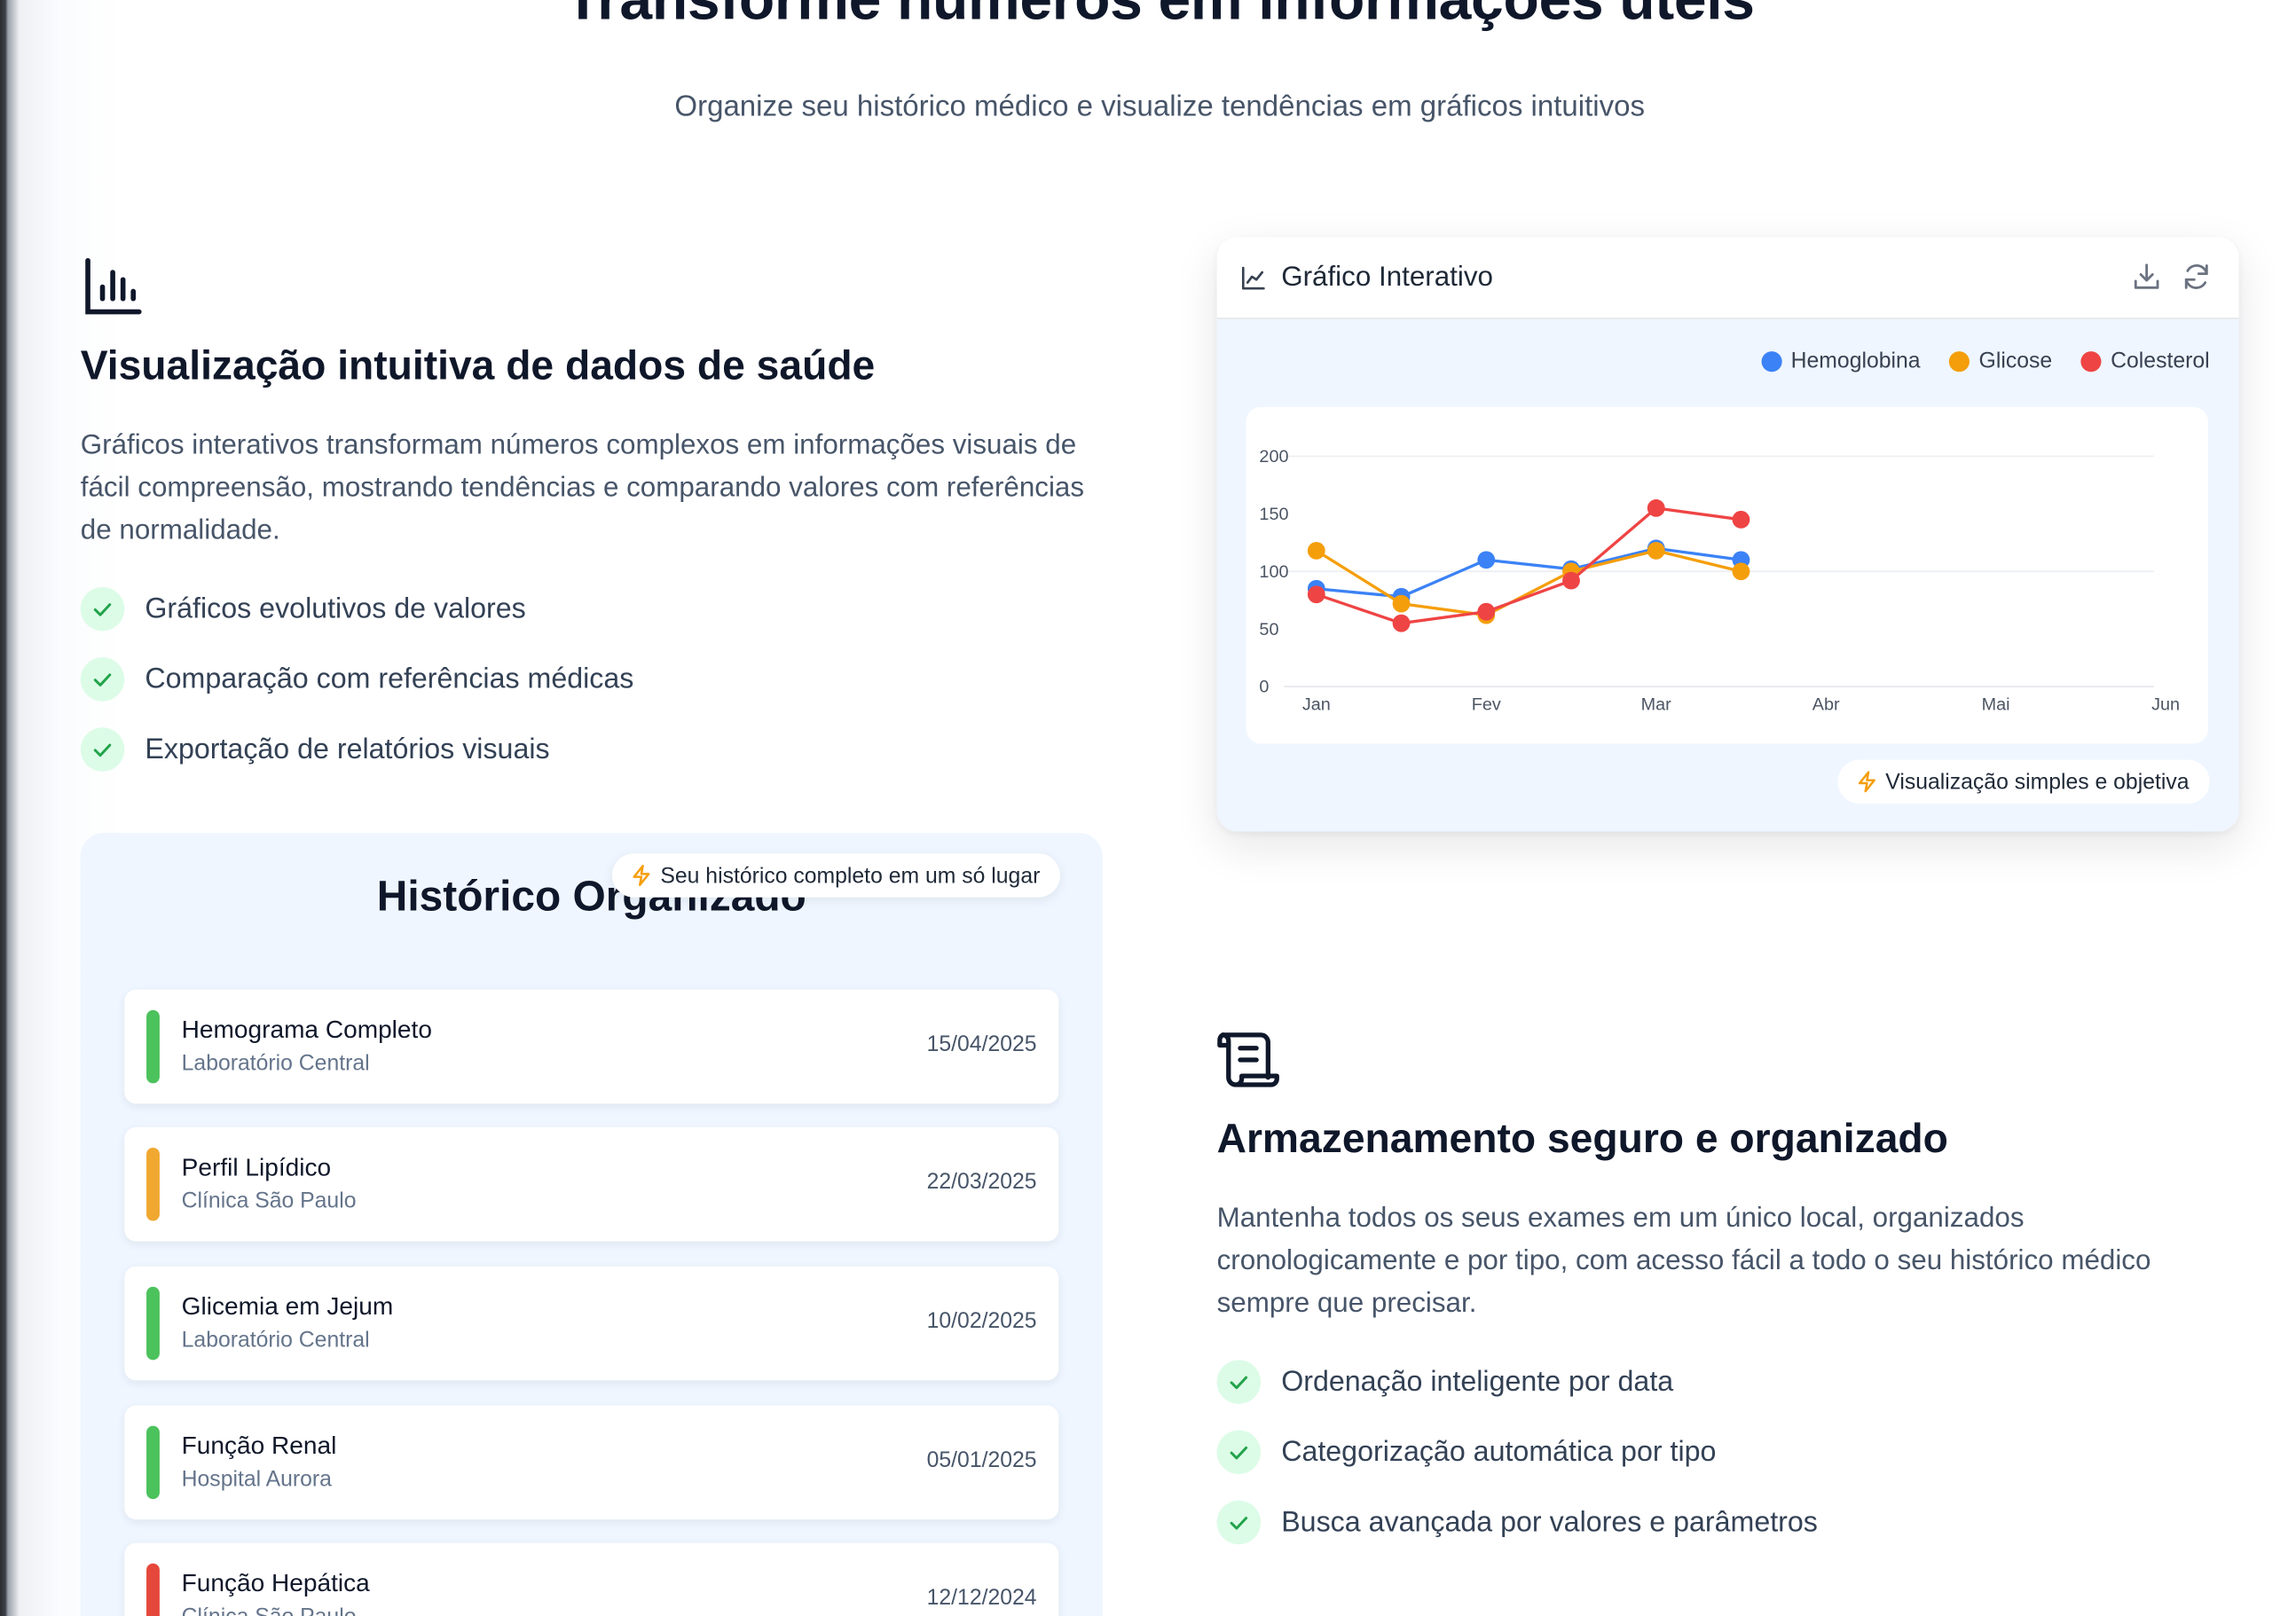 Image resolution: width=2296 pixels, height=1616 pixels. Describe the element at coordinates (256, 1167) in the screenshot. I see `record-name: Perfil Lipídico` at that location.